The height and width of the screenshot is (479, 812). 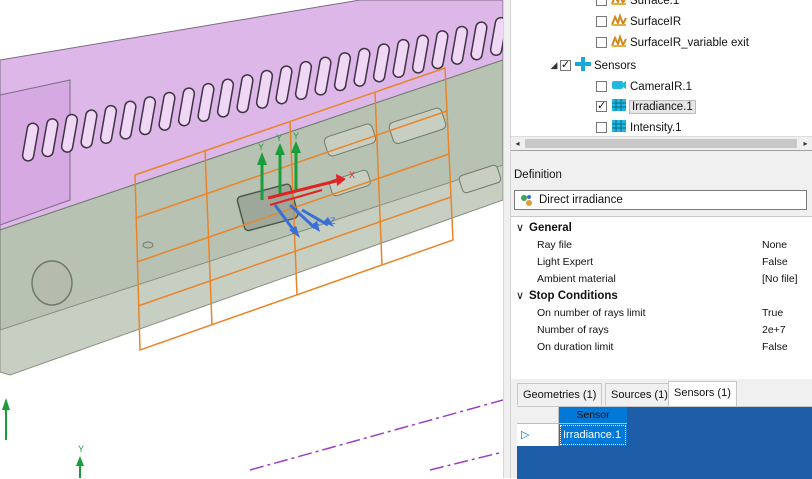 What do you see at coordinates (787, 313) in the screenshot?
I see `property-value: True` at bounding box center [787, 313].